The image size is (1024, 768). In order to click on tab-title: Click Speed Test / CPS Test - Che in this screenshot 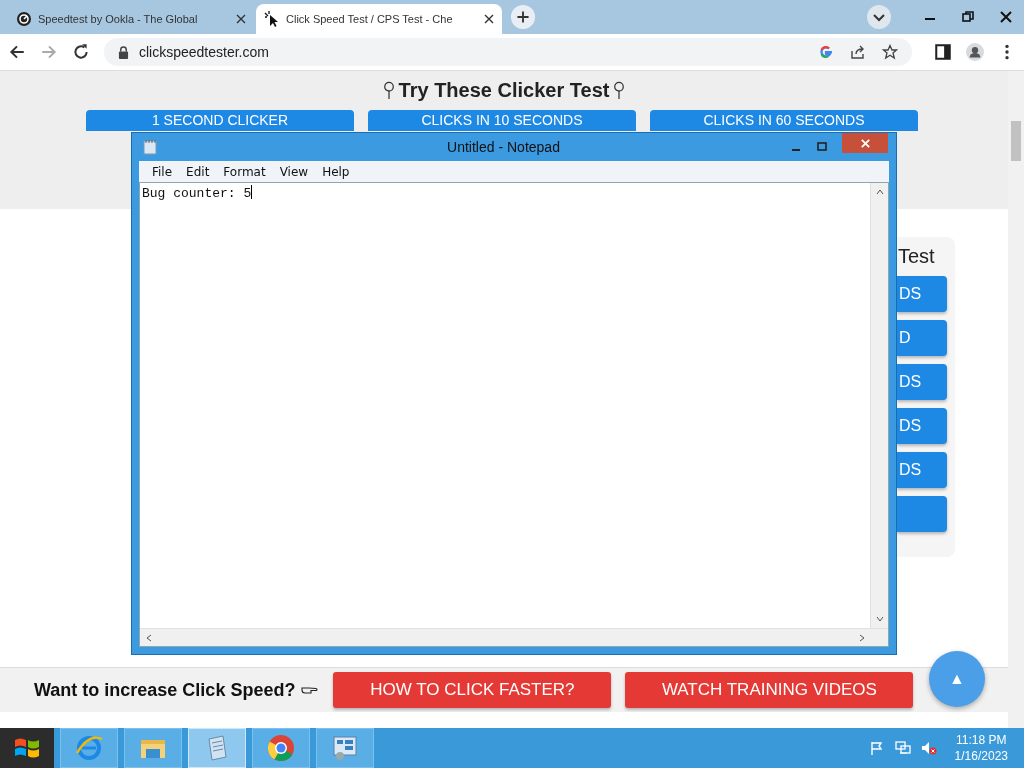, I will do `click(370, 19)`.